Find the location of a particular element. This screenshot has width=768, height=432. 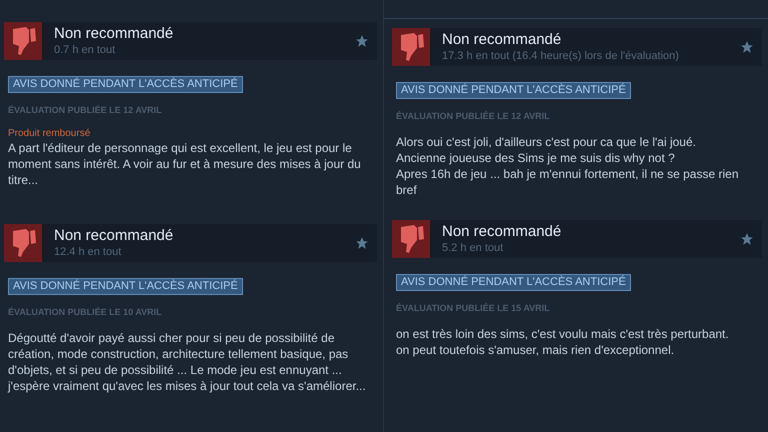

review-text: Alors oui c'est joli, d'ailleurs c'est pour ca que le l'ai joué. is located at coordinates (546, 142).